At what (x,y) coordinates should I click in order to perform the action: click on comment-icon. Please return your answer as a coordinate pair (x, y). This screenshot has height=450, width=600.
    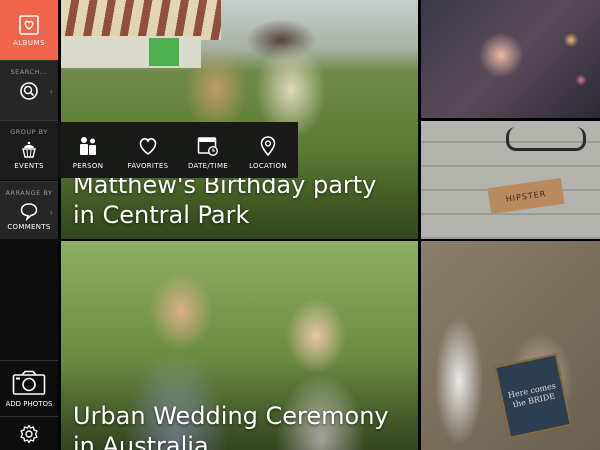
    Looking at the image, I should click on (29, 212).